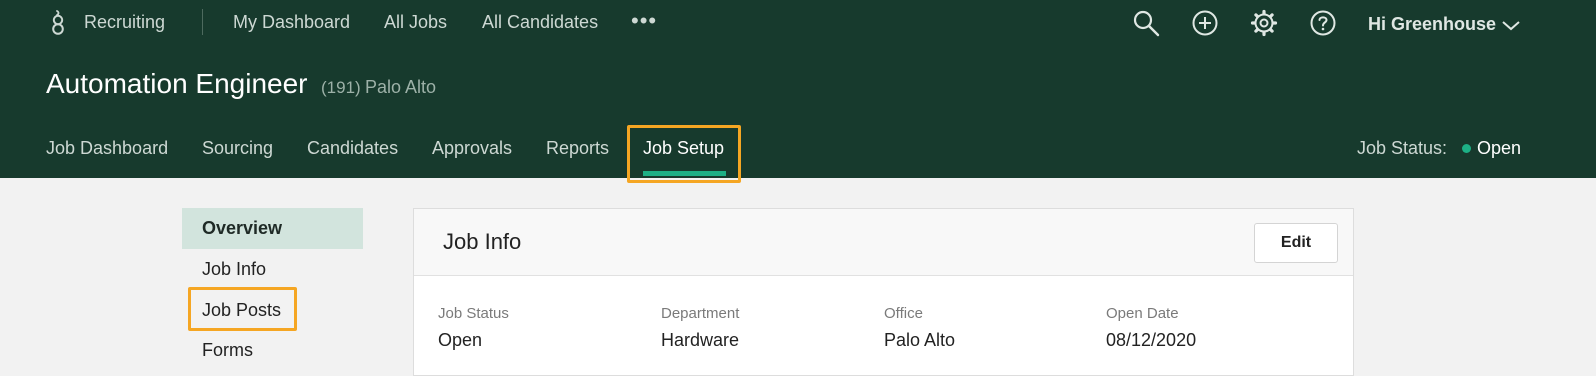  Describe the element at coordinates (202, 22) in the screenshot. I see `nav-divider` at that location.